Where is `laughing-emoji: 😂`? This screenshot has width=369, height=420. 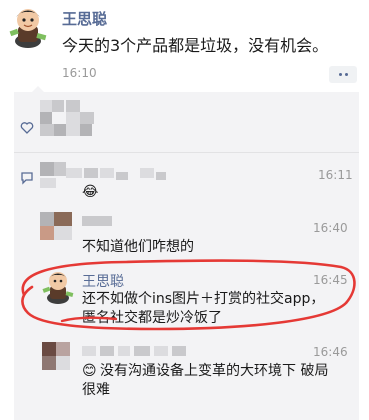 laughing-emoji: 😂 is located at coordinates (90, 192).